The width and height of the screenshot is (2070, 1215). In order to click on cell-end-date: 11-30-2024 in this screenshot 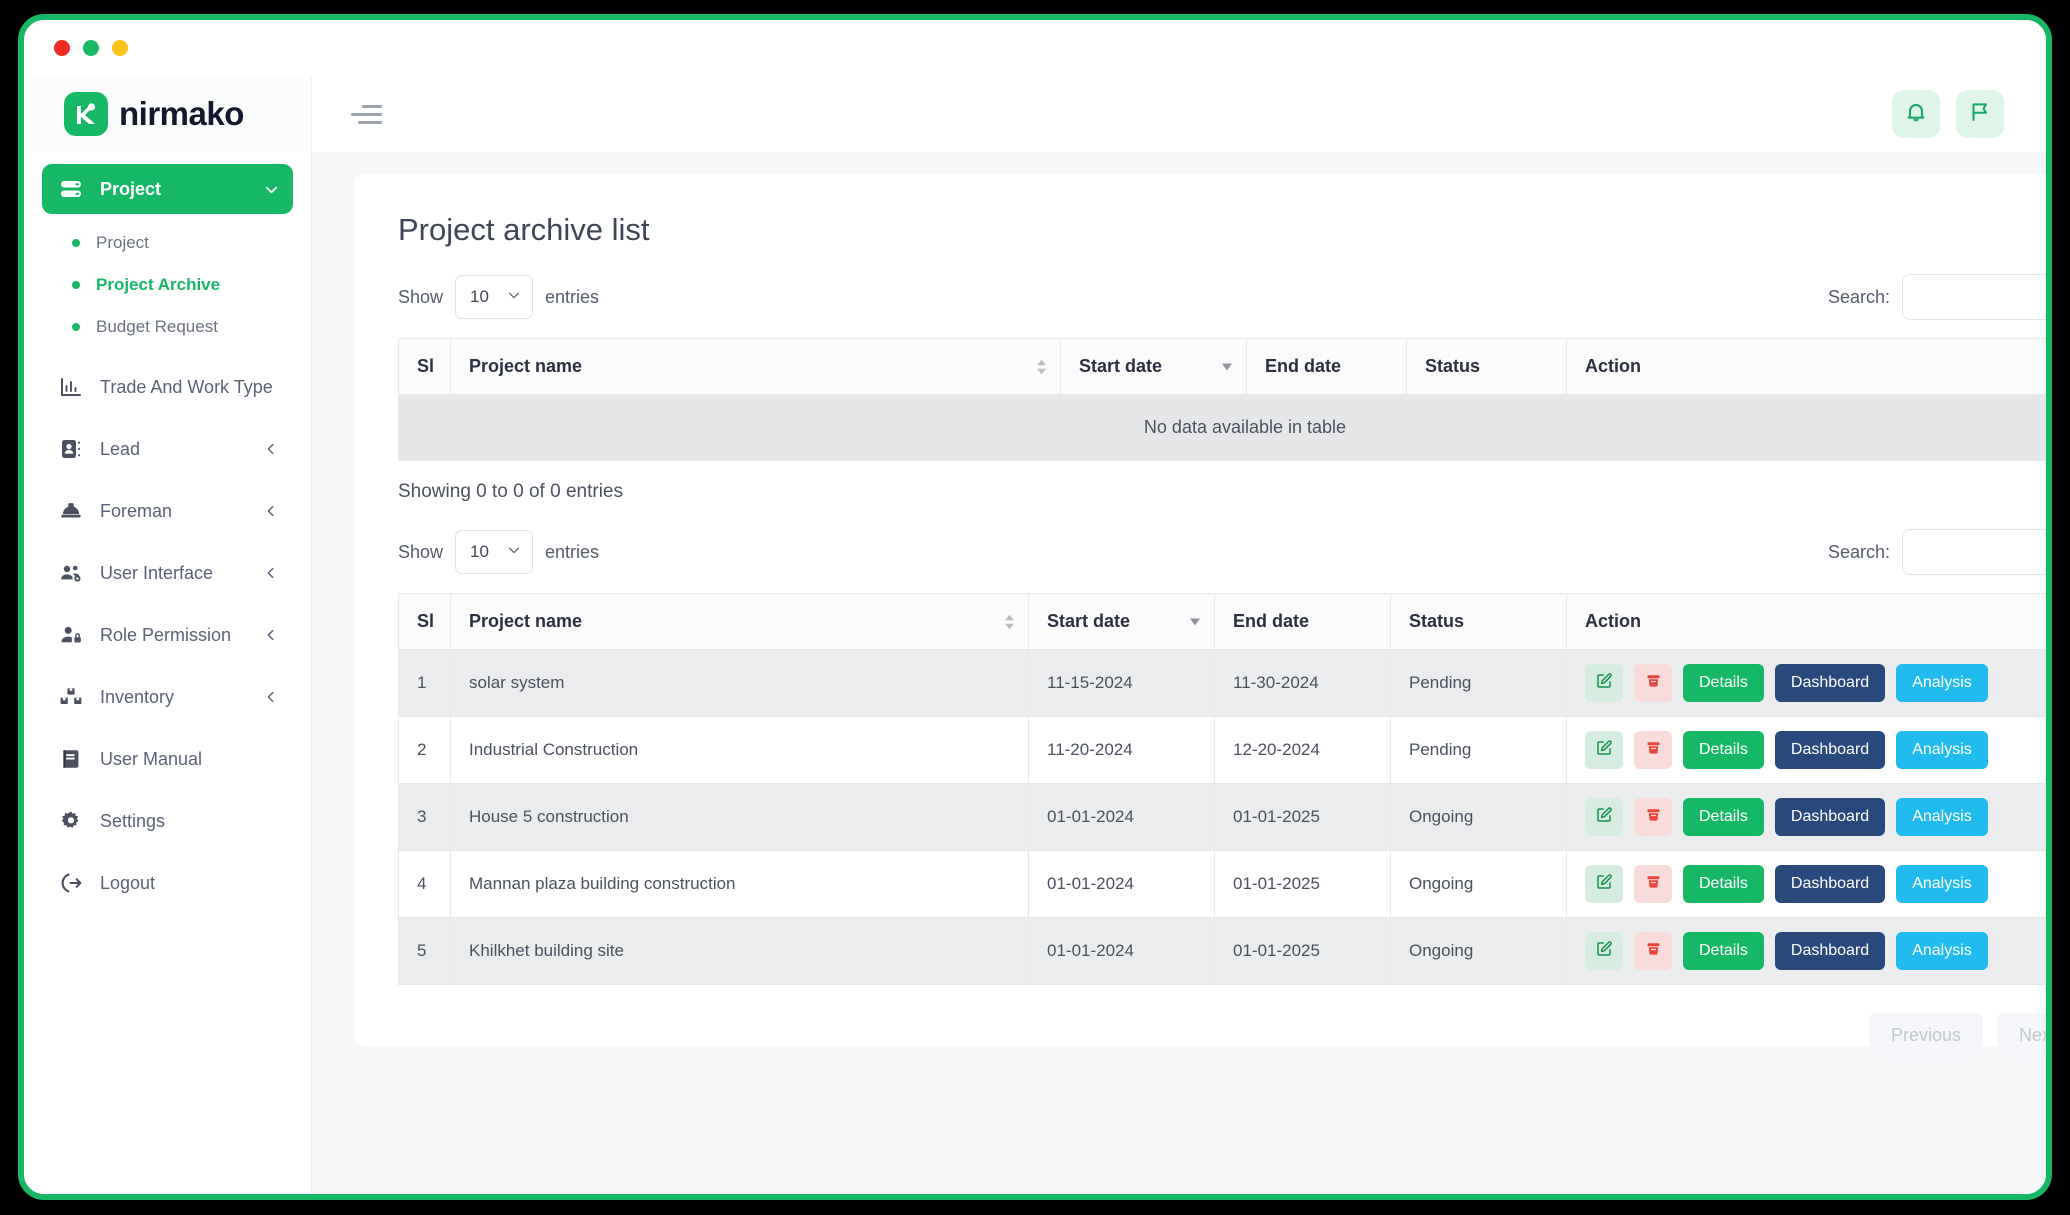, I will do `click(1302, 683)`.